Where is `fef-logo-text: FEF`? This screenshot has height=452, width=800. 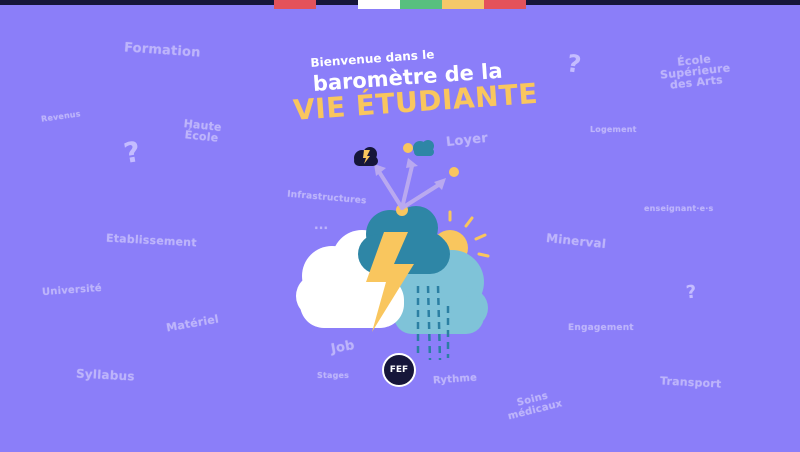
fef-logo-text: FEF is located at coordinates (399, 370).